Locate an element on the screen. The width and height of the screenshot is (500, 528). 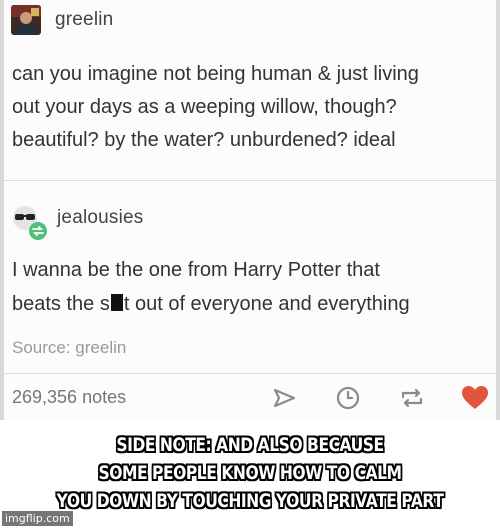
left-border is located at coordinates (2, 210).